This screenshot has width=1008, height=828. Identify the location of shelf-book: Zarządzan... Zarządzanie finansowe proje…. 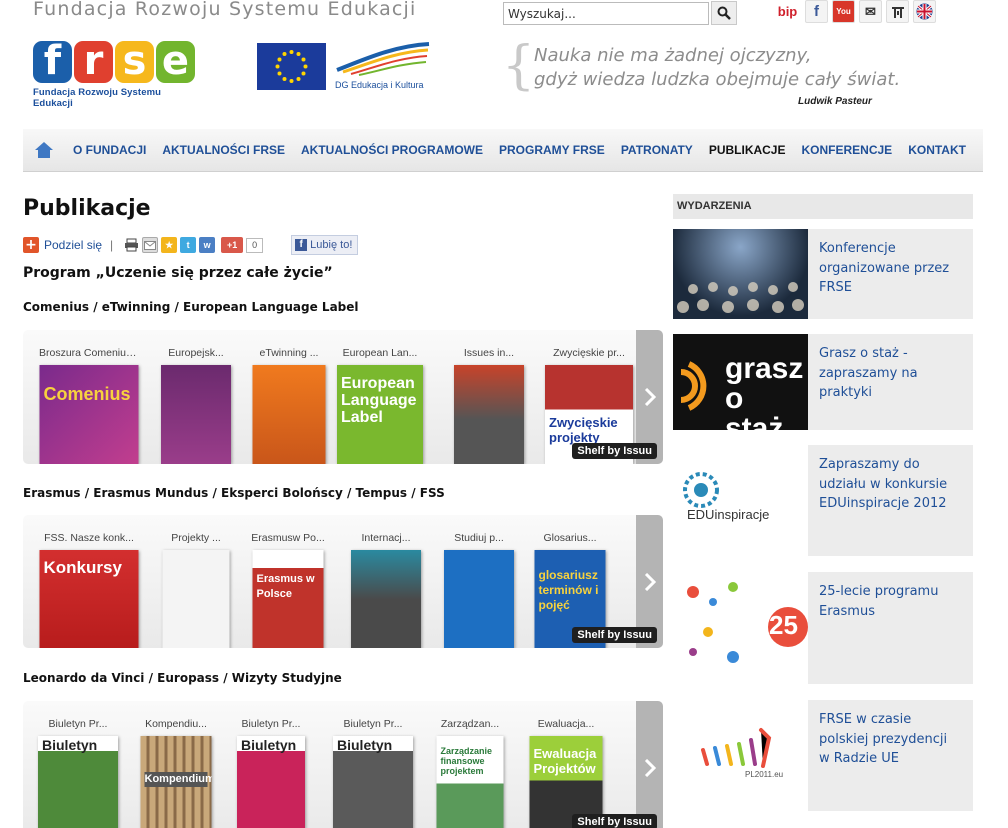
(470, 773).